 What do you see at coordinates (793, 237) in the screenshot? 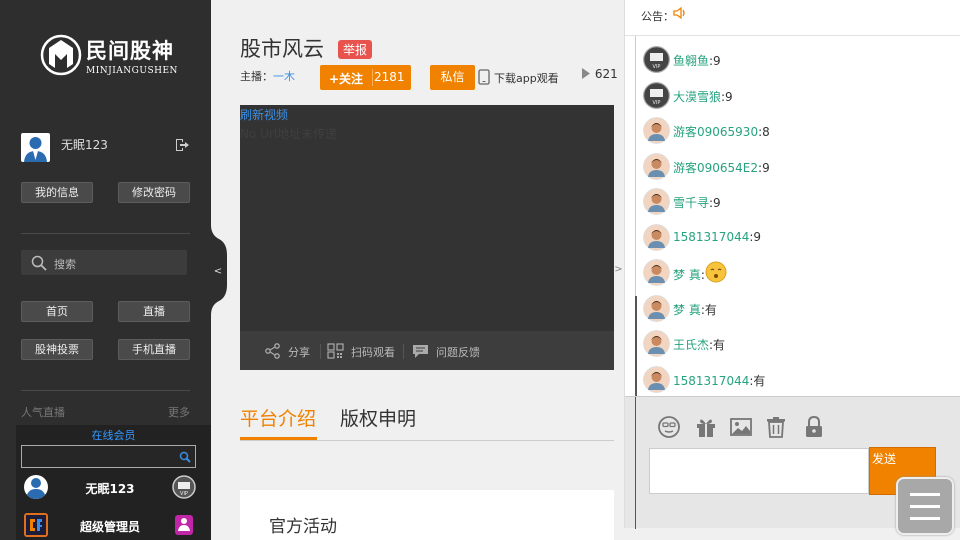
I see `chat-message: 1581317044:9` at bounding box center [793, 237].